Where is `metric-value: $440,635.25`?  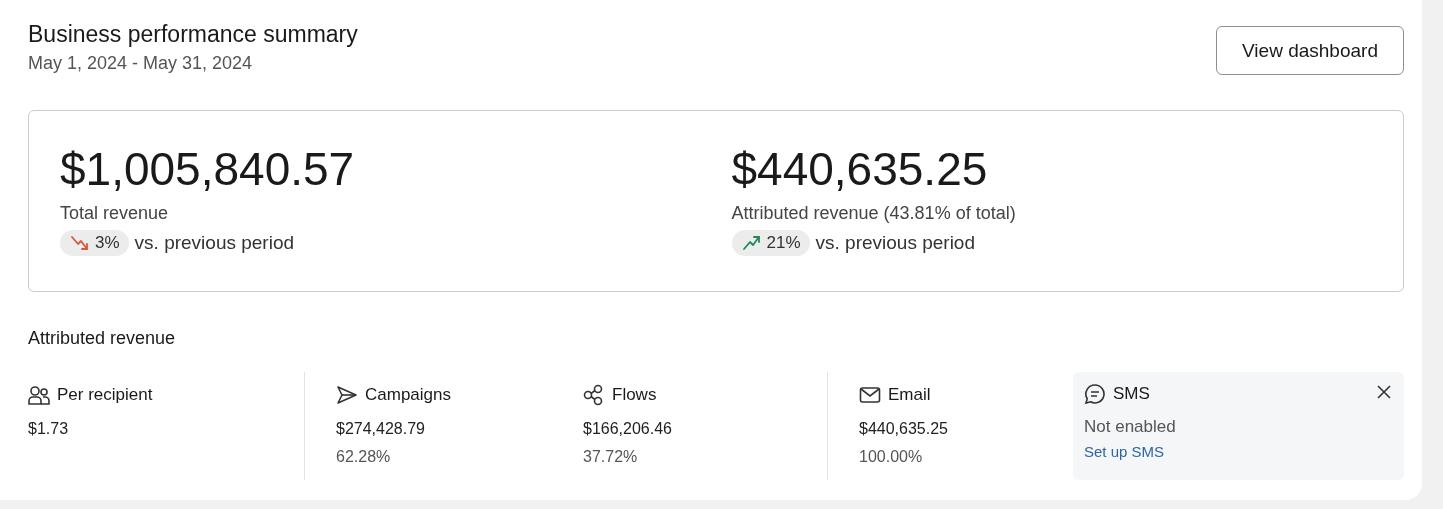 metric-value: $440,635.25 is located at coordinates (904, 429).